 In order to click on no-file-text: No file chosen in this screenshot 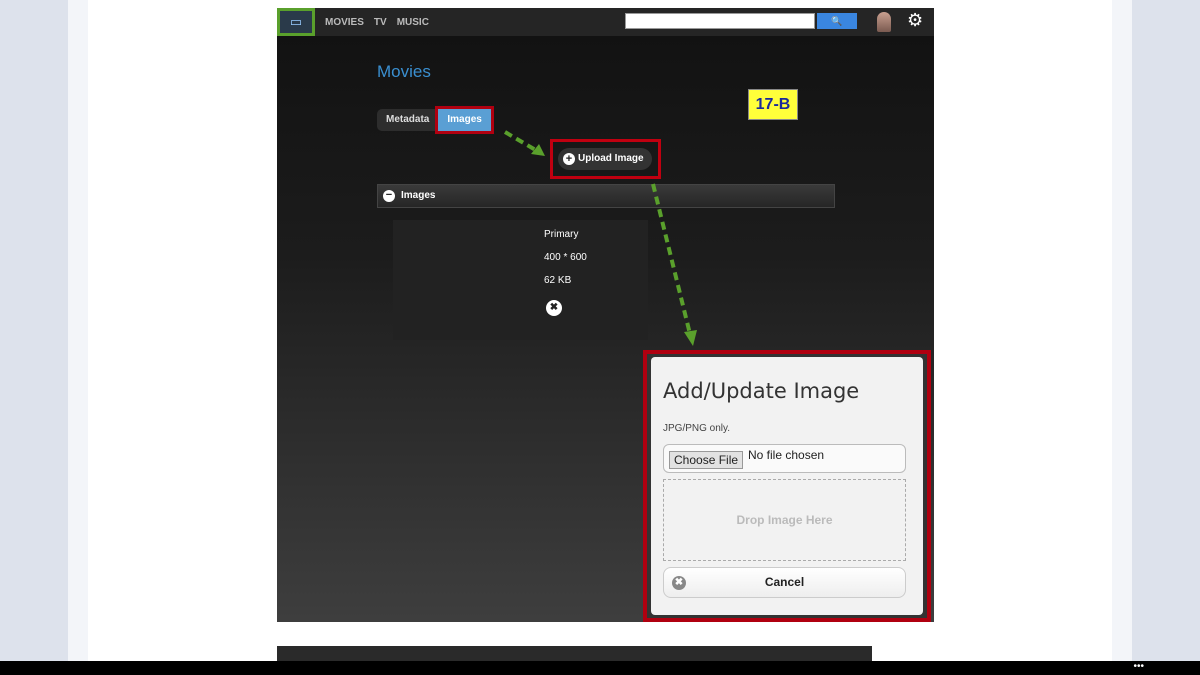, I will do `click(786, 455)`.